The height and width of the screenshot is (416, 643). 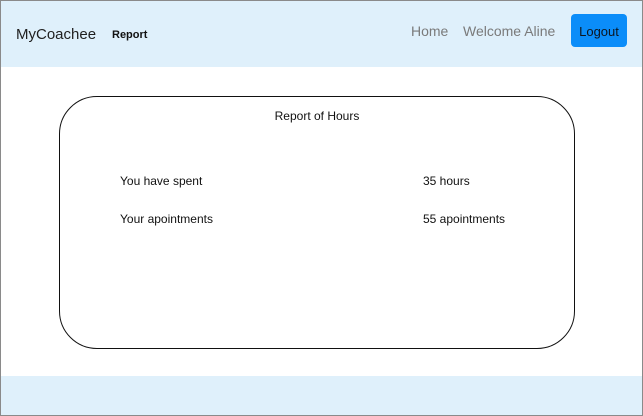 What do you see at coordinates (509, 31) in the screenshot?
I see `welcome-user-text: Welcome Aline` at bounding box center [509, 31].